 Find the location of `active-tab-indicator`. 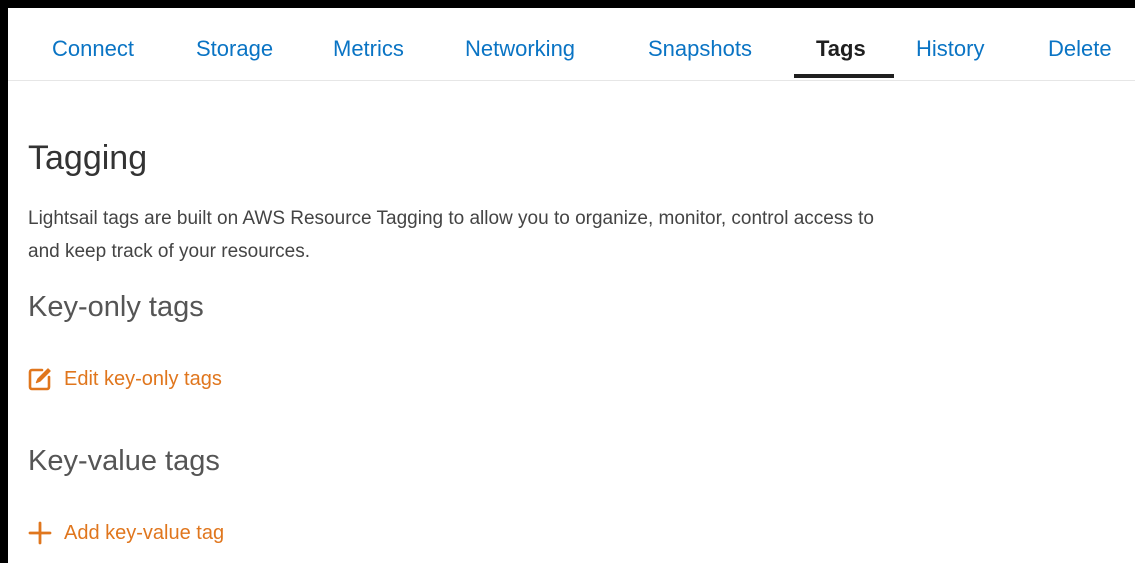

active-tab-indicator is located at coordinates (844, 76).